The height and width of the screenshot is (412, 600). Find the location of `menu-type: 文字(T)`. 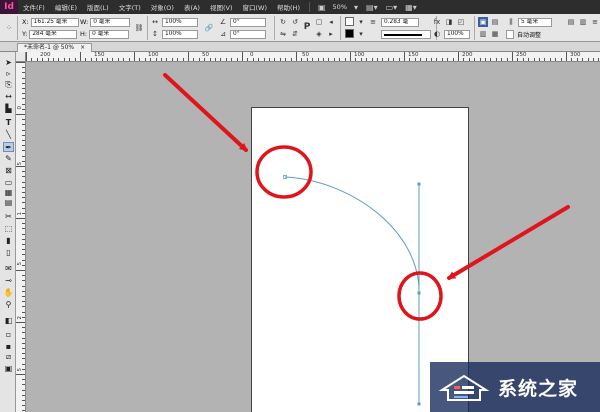

menu-type: 文字(T) is located at coordinates (130, 7).